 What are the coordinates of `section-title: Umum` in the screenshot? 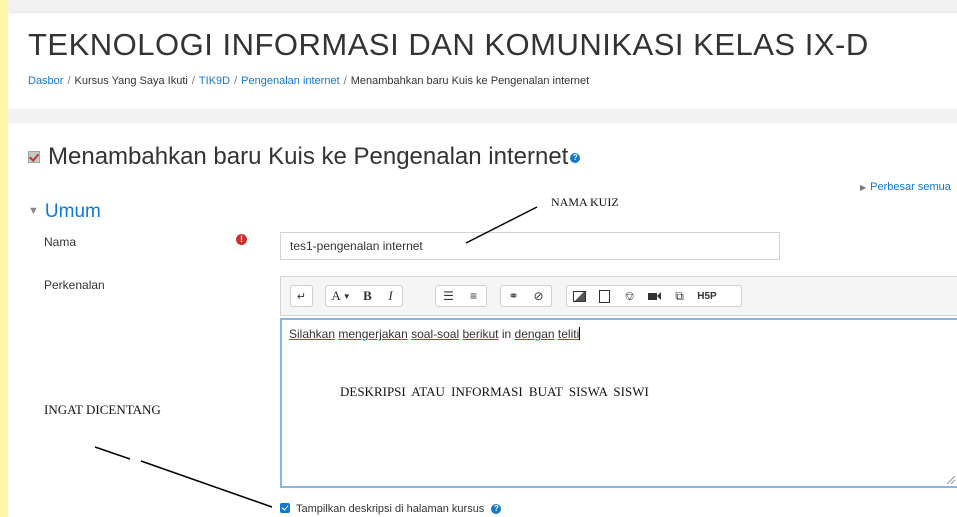 It's located at (72, 211).